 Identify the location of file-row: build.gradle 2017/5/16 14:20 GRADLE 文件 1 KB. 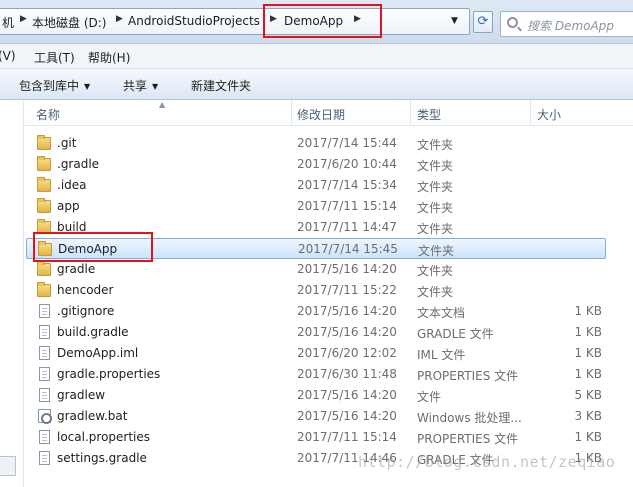
(316, 332).